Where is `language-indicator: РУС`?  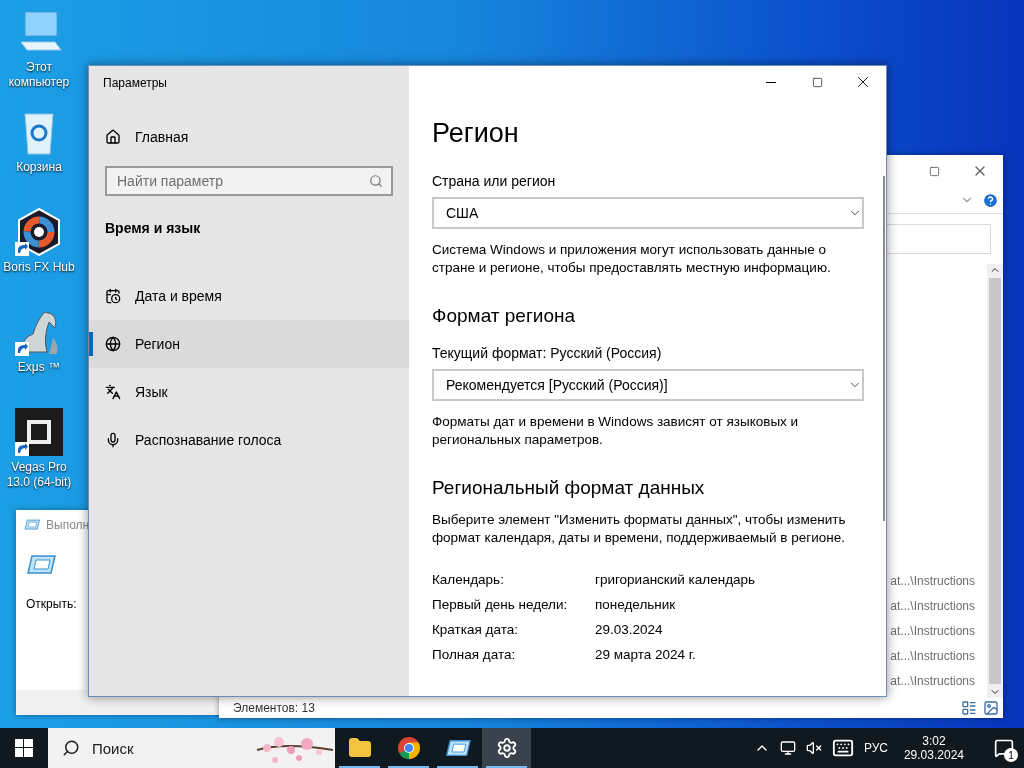
language-indicator: РУС is located at coordinates (875, 748).